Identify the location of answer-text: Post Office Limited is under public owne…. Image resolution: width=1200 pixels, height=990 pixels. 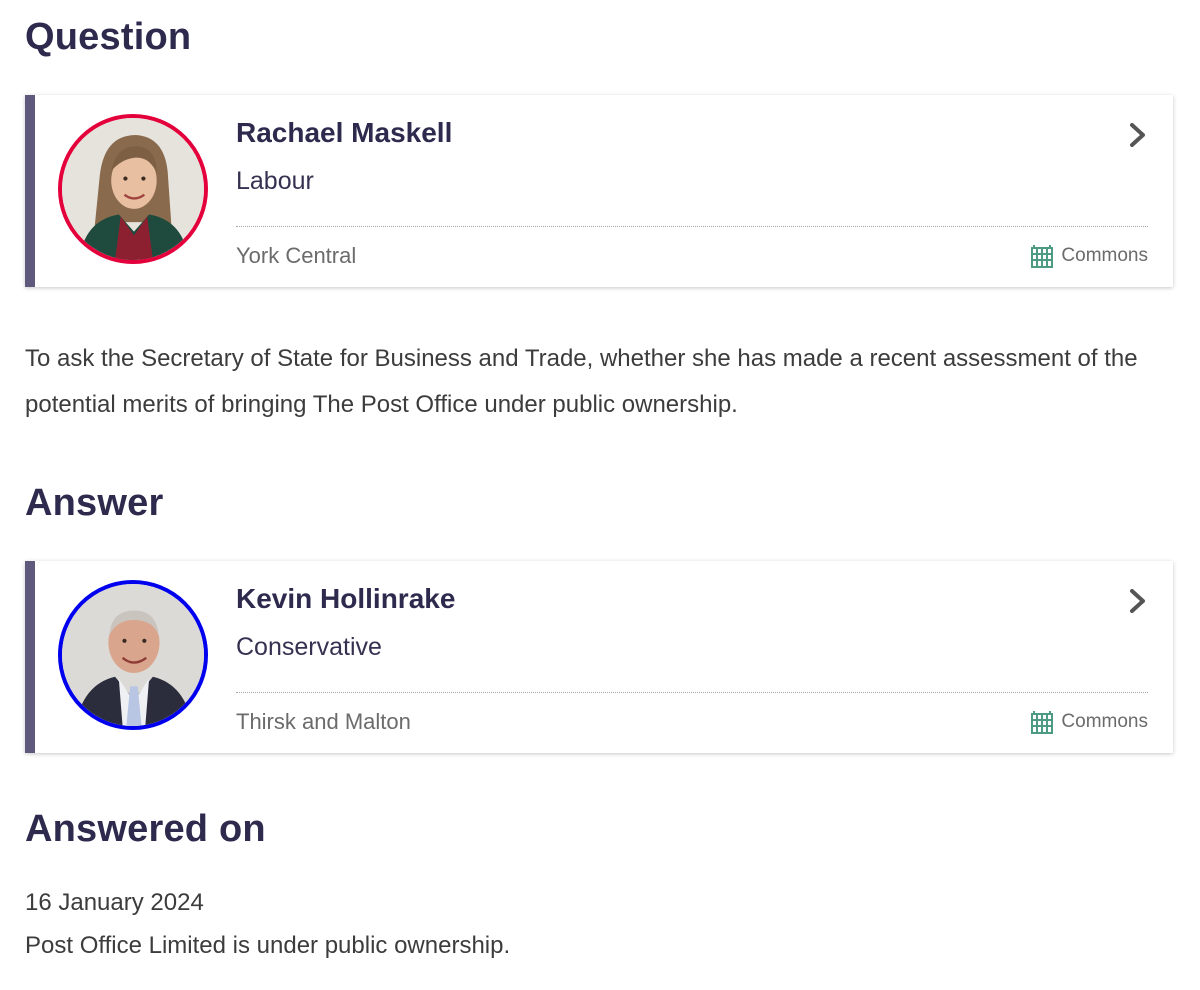
(268, 945).